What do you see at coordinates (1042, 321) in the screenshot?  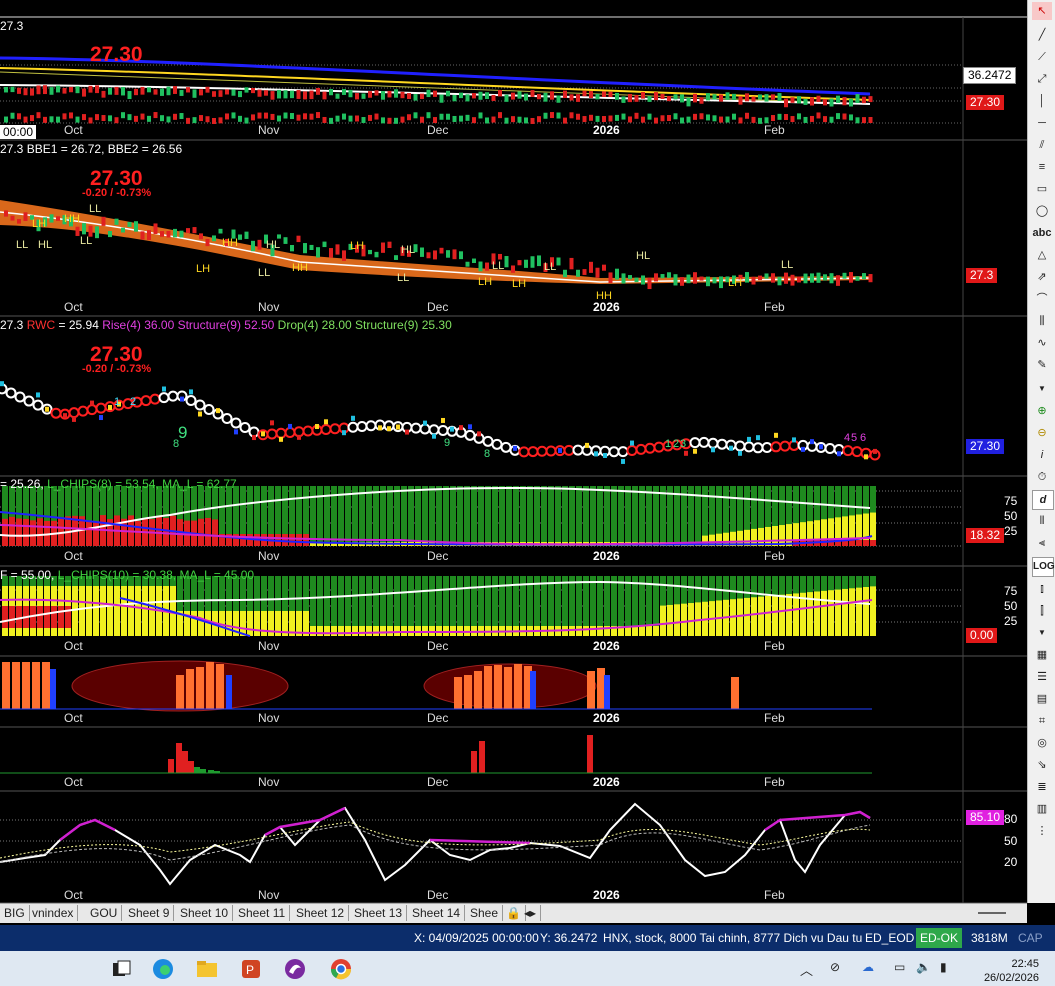 I see `fibonacci-icon: ⫼` at bounding box center [1042, 321].